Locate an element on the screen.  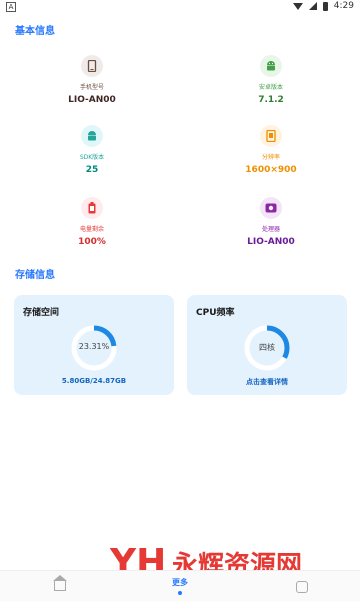
info-processor: 处理器 LIO-AN00 is located at coordinates (271, 222).